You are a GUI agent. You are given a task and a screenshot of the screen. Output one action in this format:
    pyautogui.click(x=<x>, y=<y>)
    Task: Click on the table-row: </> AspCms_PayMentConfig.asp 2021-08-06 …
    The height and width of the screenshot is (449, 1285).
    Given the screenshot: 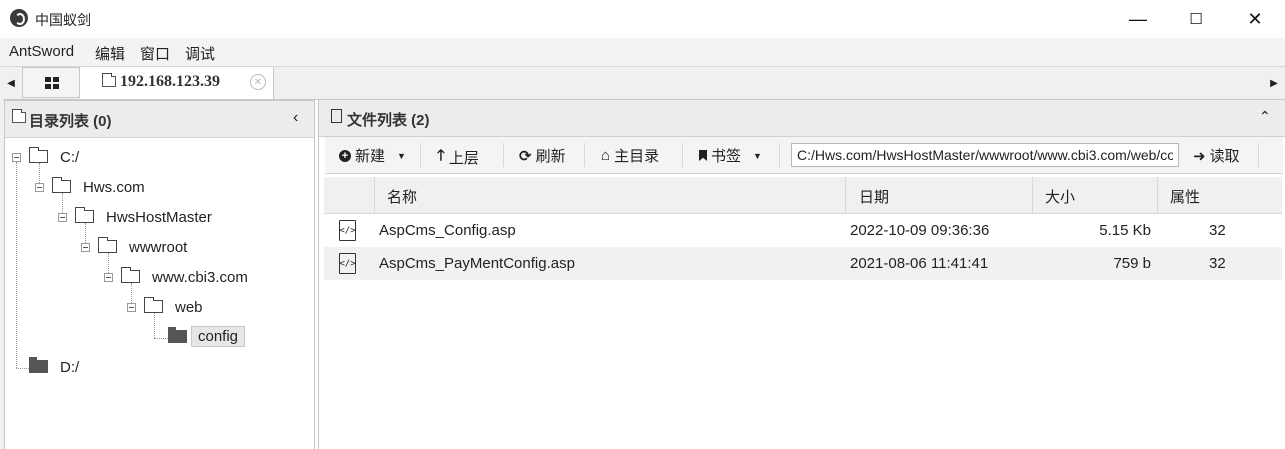 What is the action you would take?
    pyautogui.click(x=803, y=263)
    